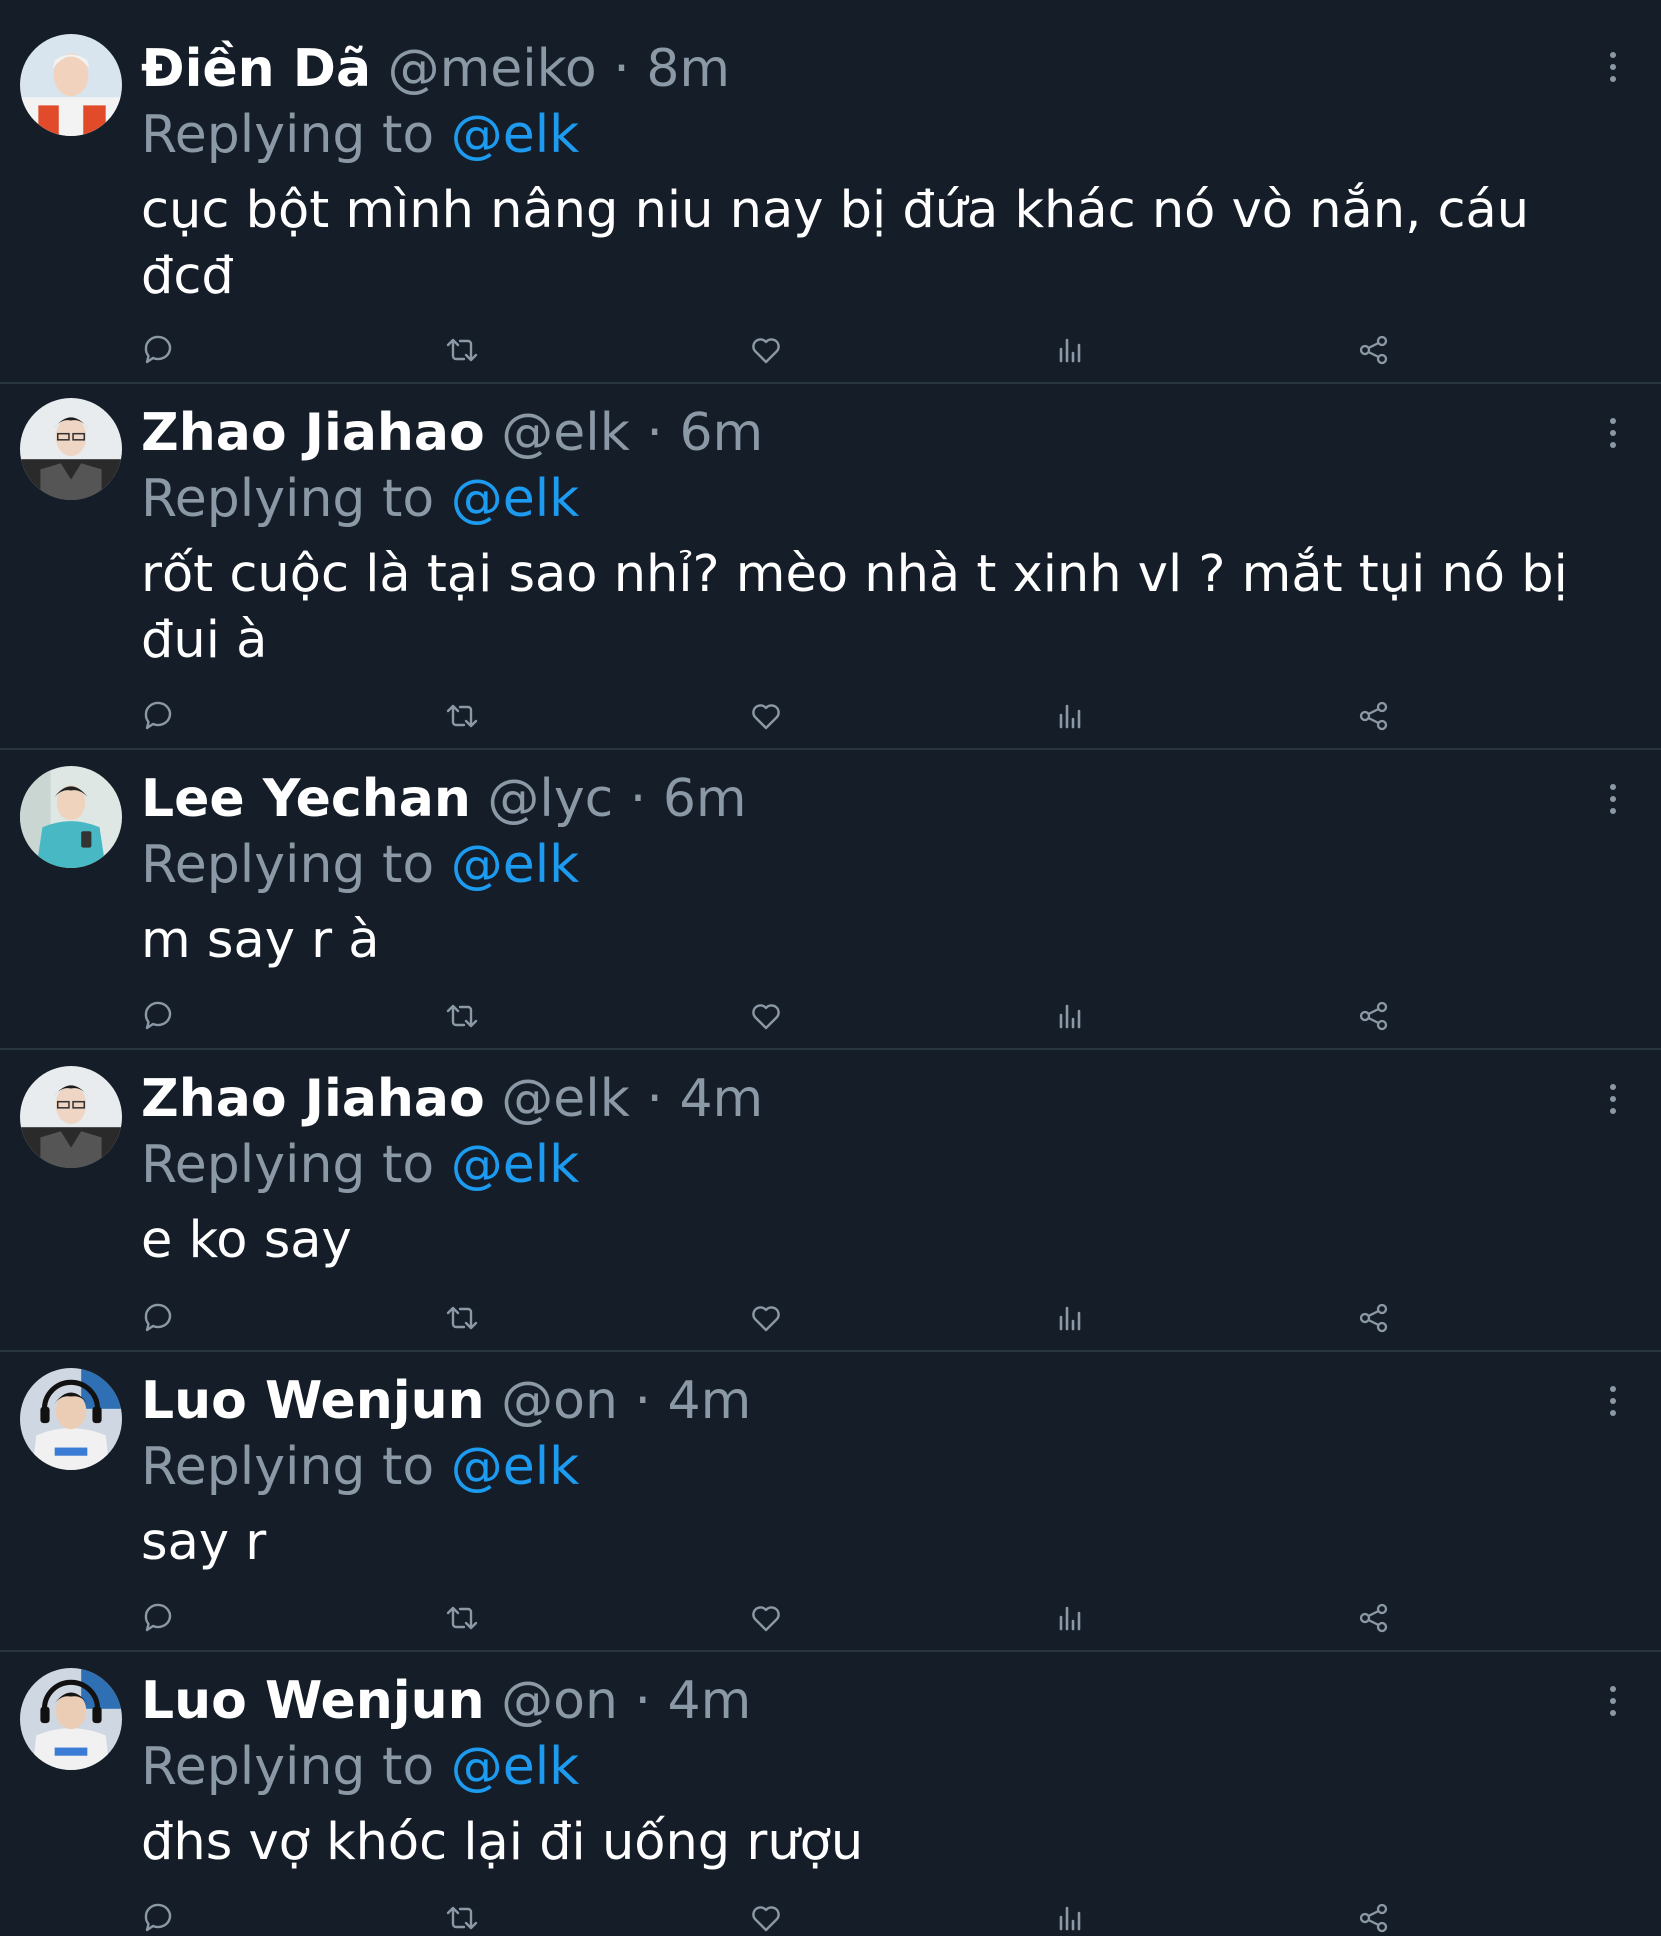 This screenshot has height=1936, width=1661. What do you see at coordinates (492, 69) in the screenshot?
I see `author-handle: @meiko` at bounding box center [492, 69].